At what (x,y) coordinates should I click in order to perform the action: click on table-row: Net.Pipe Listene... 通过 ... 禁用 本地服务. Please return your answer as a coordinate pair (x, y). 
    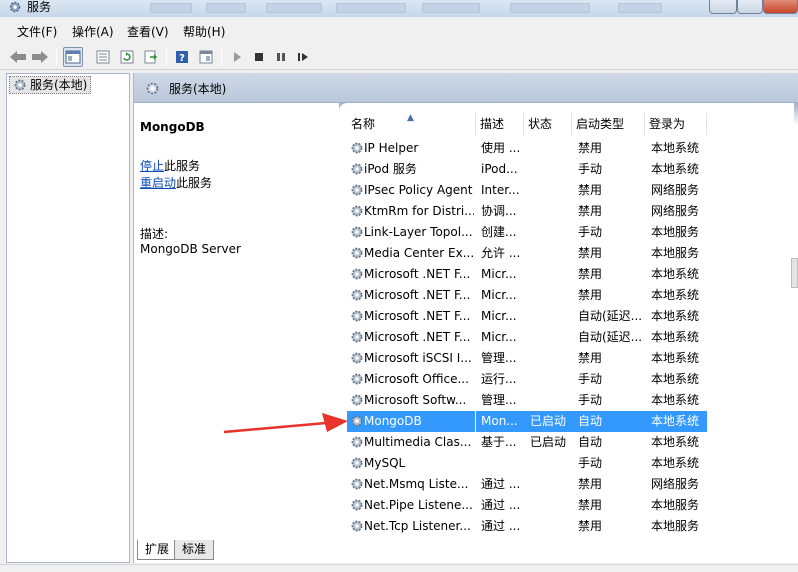
    Looking at the image, I should click on (570, 505).